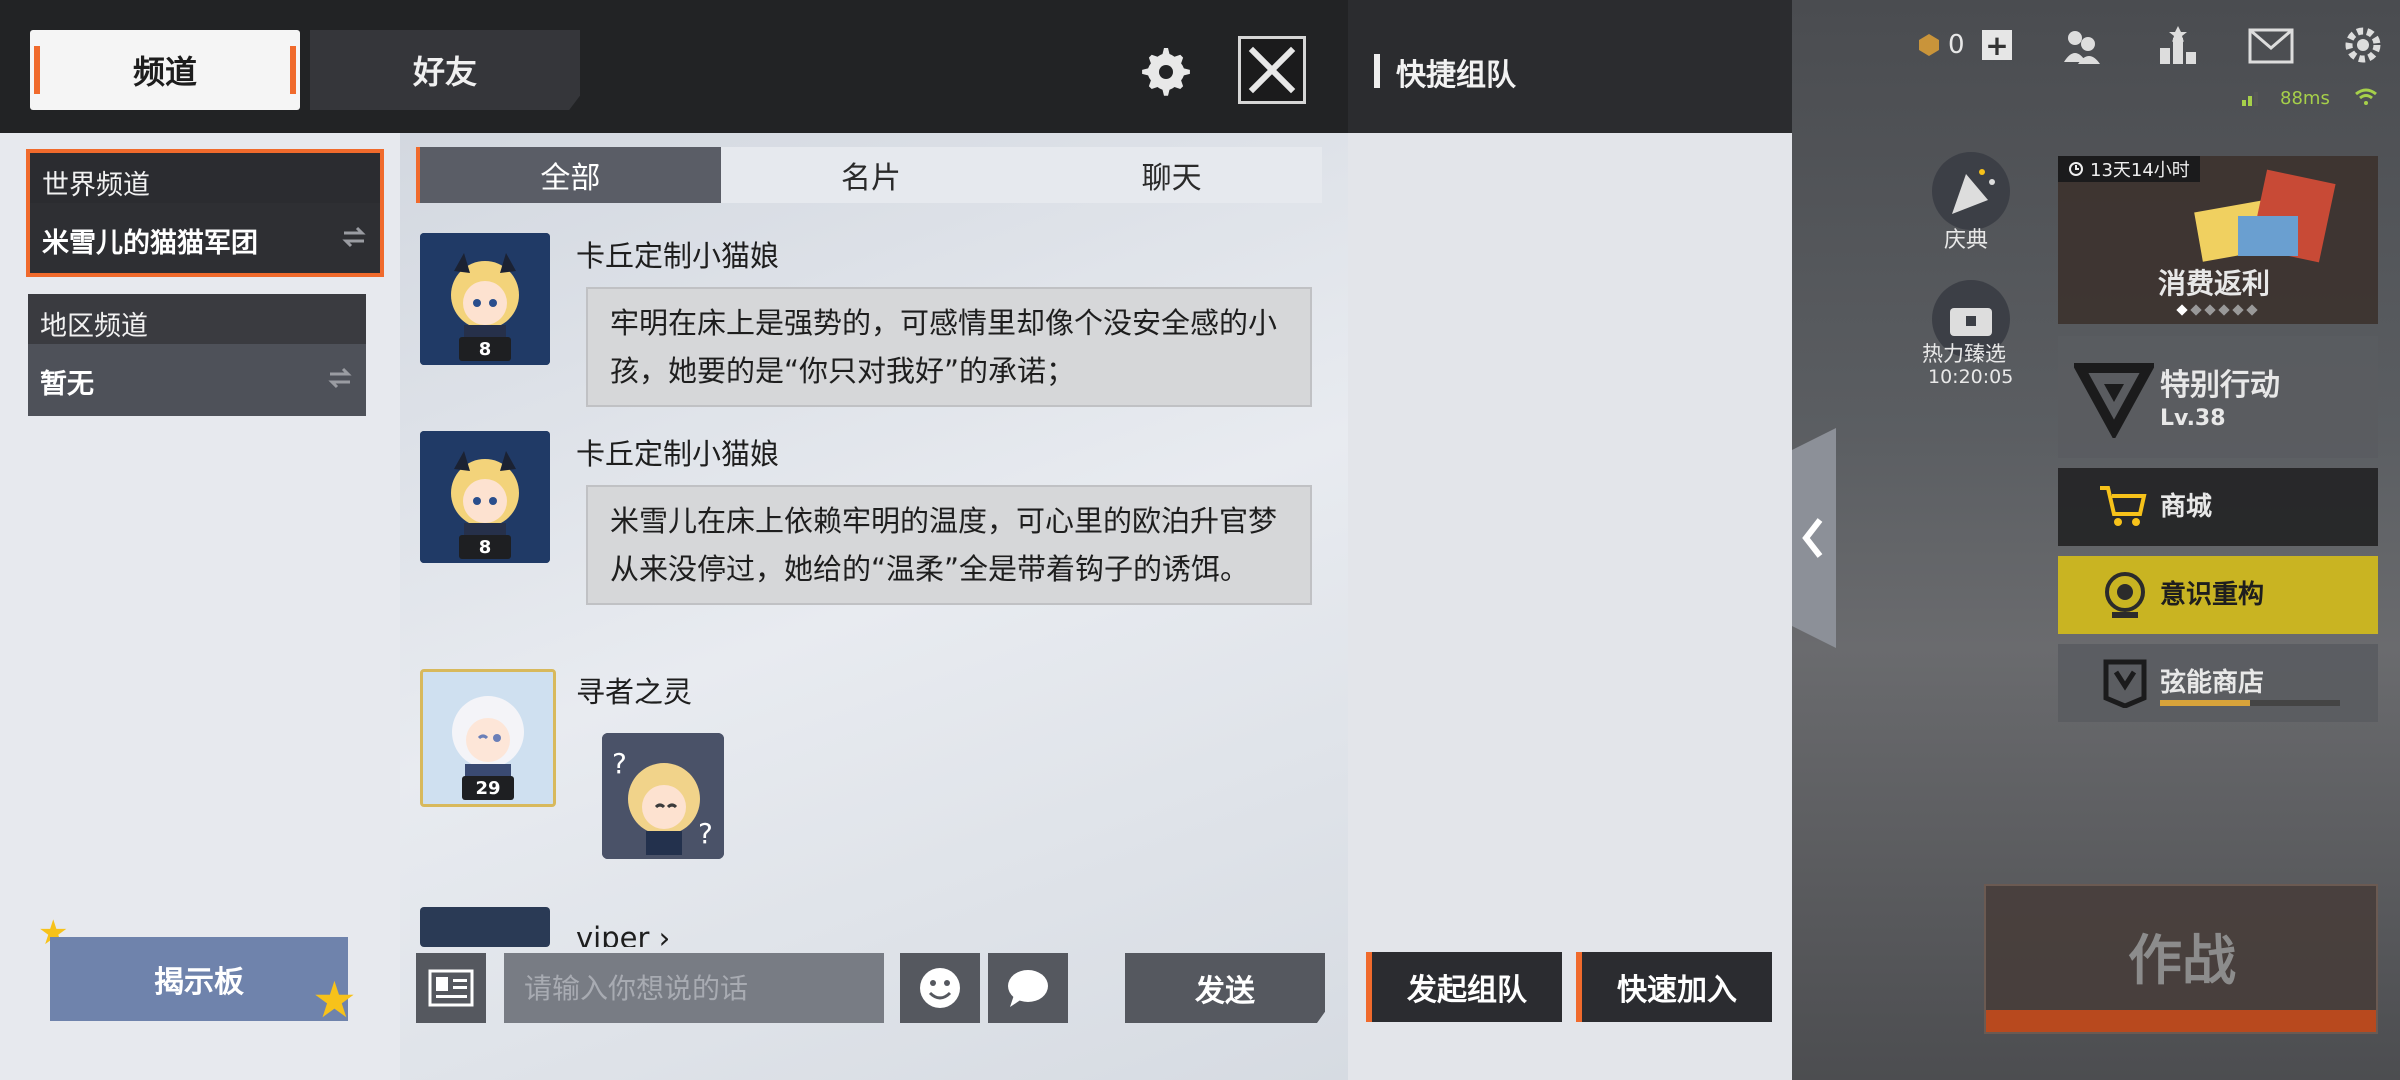 The height and width of the screenshot is (1080, 2400). I want to click on channel-name: 暂无, so click(67, 384).